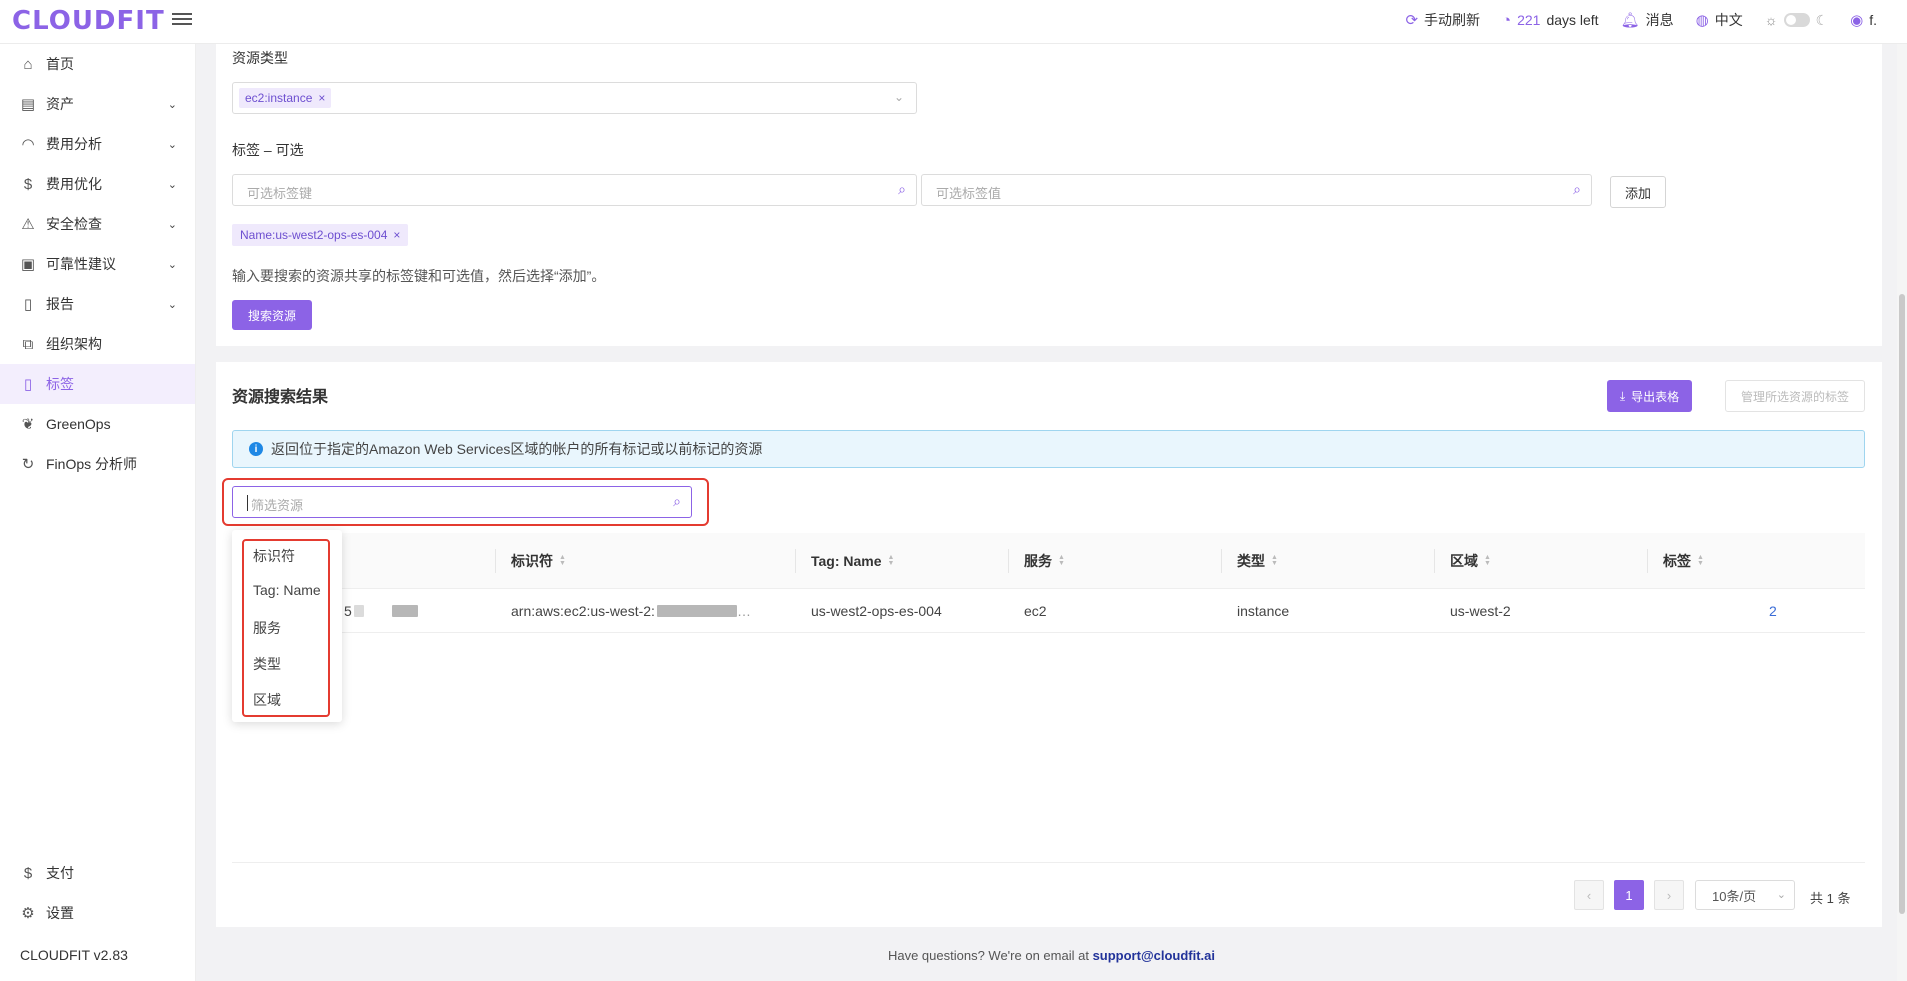 This screenshot has height=981, width=1907. I want to click on chevron-left-icon: ‹, so click(1589, 895).